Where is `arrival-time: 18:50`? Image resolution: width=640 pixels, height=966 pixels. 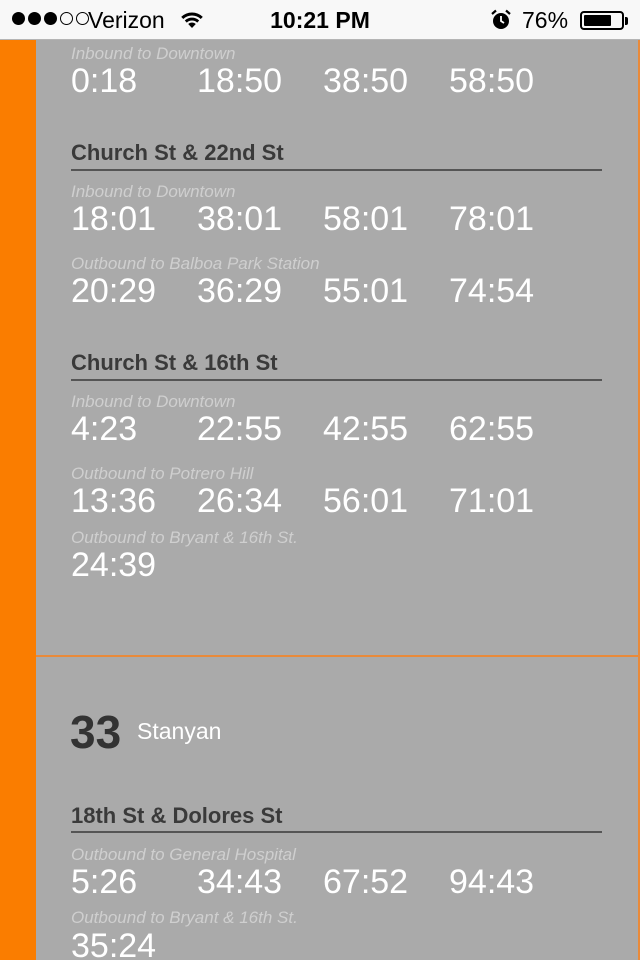
arrival-time: 18:50 is located at coordinates (240, 81).